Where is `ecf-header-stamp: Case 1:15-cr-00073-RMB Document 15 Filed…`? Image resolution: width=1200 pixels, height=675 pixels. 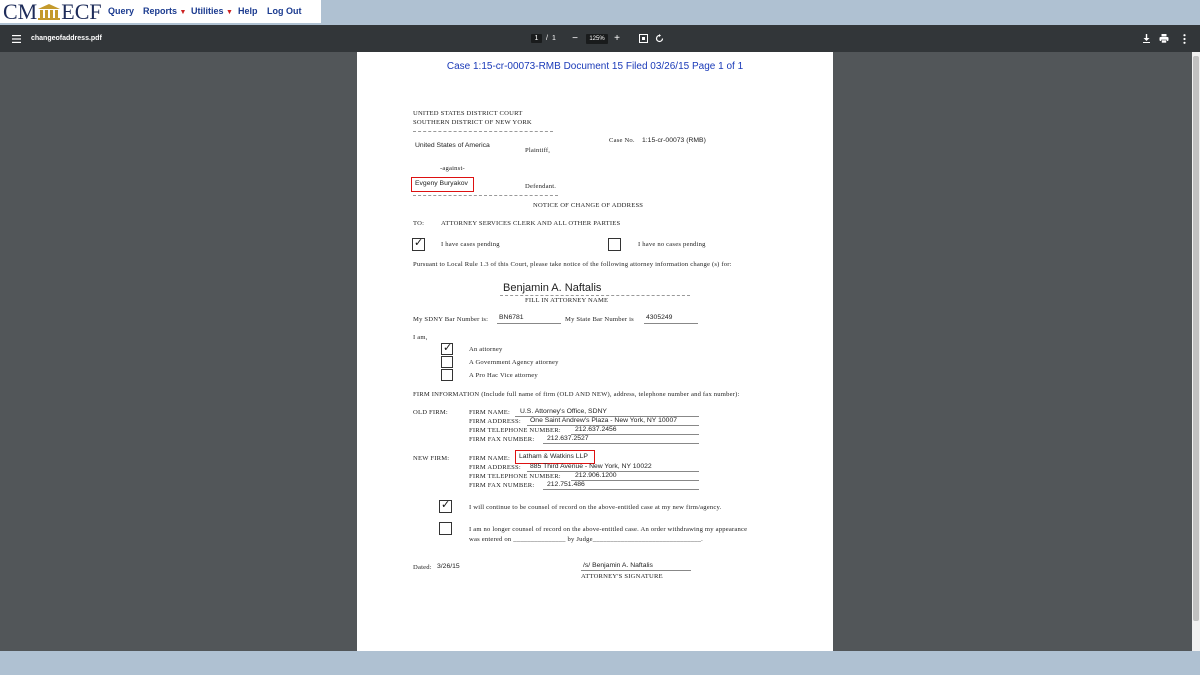 ecf-header-stamp: Case 1:15-cr-00073-RMB Document 15 Filed… is located at coordinates (595, 66).